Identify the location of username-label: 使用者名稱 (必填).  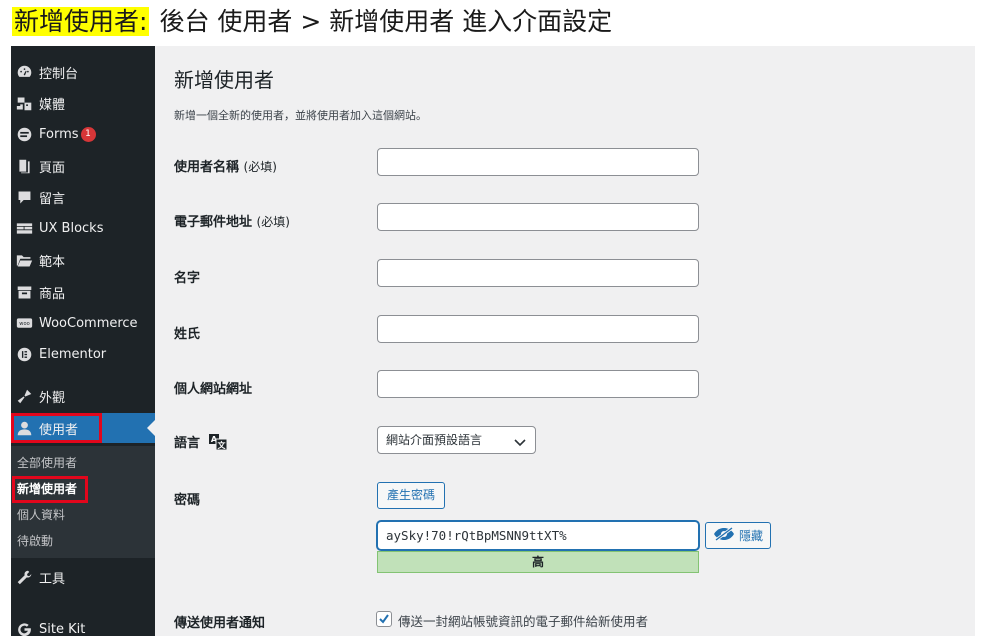
(225, 167).